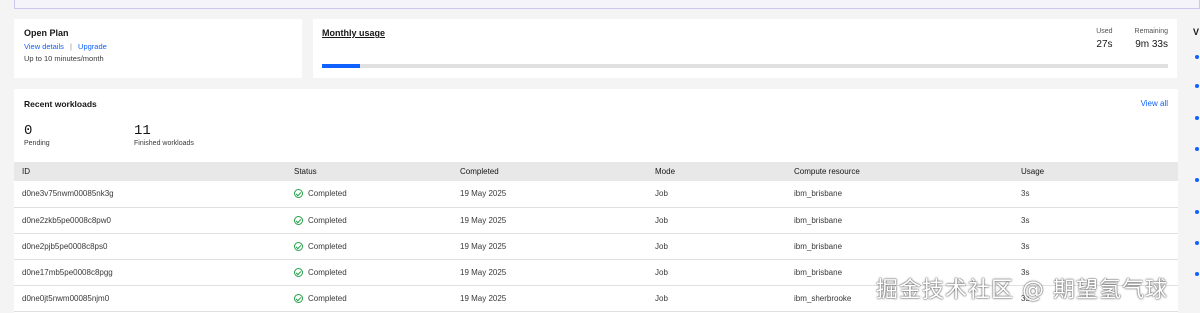 This screenshot has height=313, width=1200. I want to click on notification-banner, so click(607, 4).